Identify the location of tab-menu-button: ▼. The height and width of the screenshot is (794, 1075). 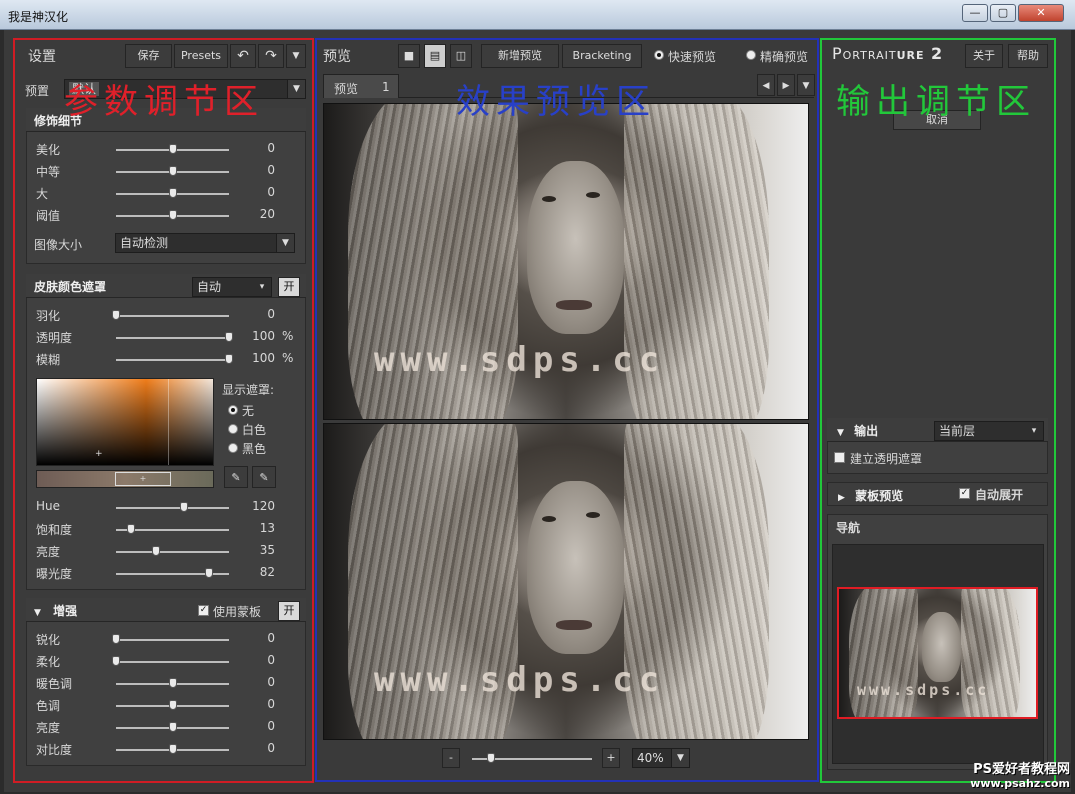
(806, 85).